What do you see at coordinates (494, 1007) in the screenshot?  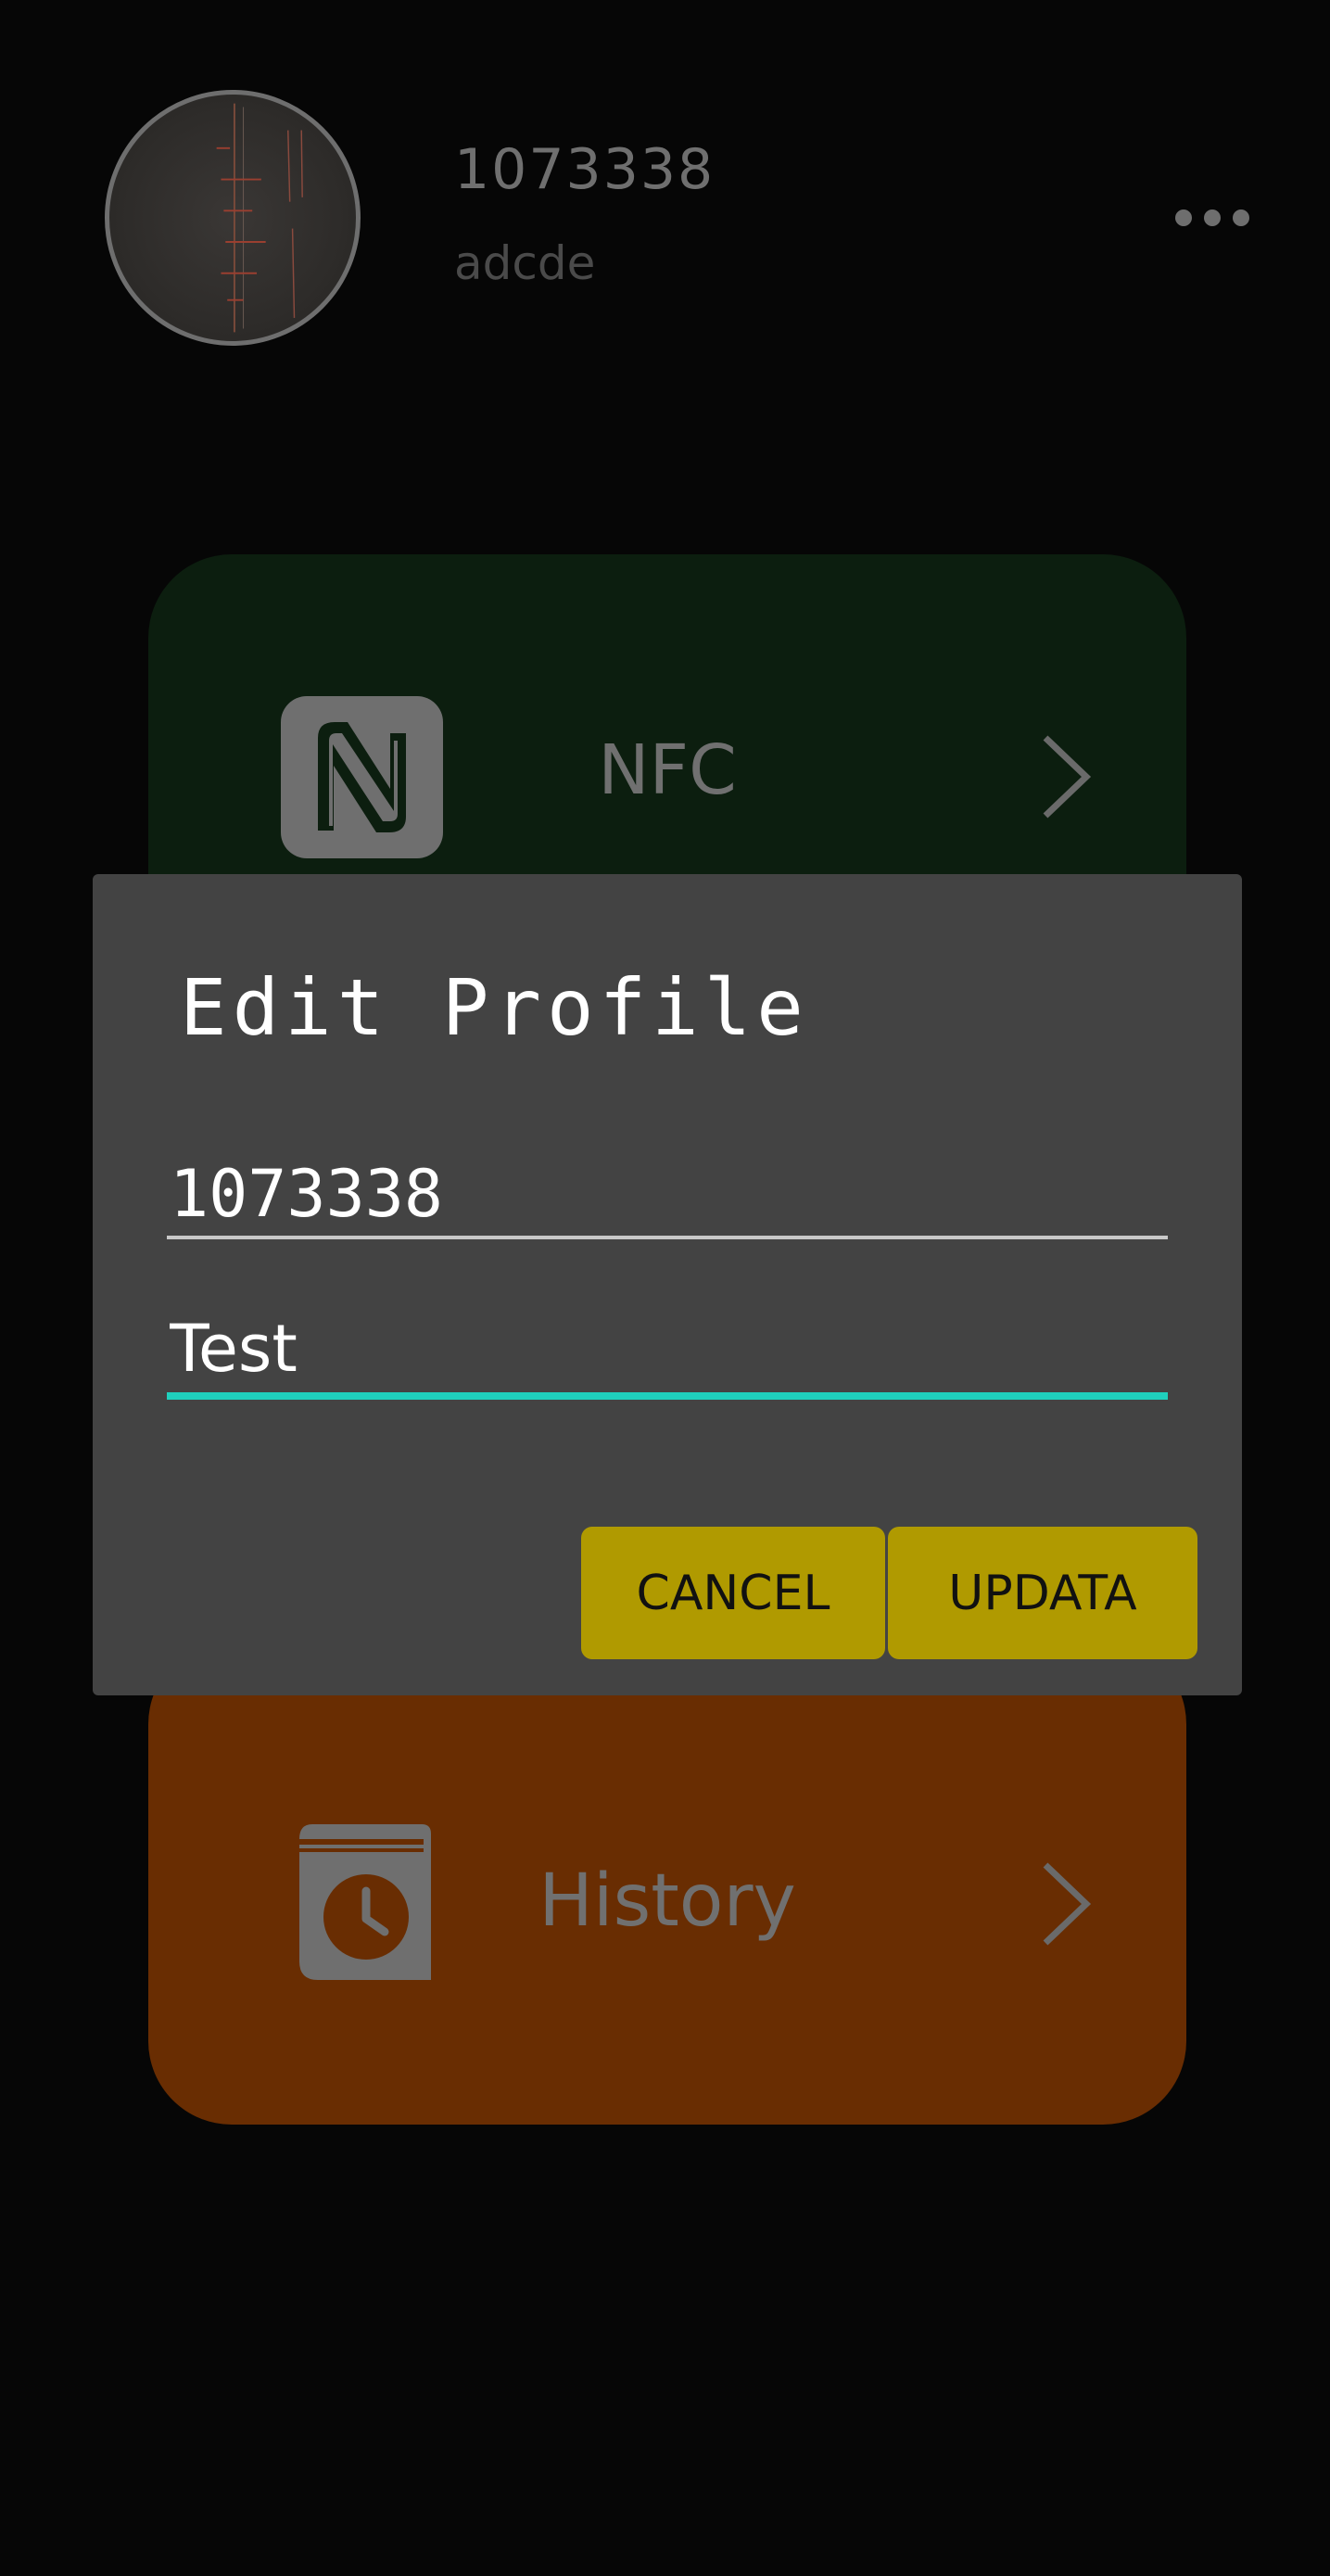 I see `dialog-title: Edit Profile` at bounding box center [494, 1007].